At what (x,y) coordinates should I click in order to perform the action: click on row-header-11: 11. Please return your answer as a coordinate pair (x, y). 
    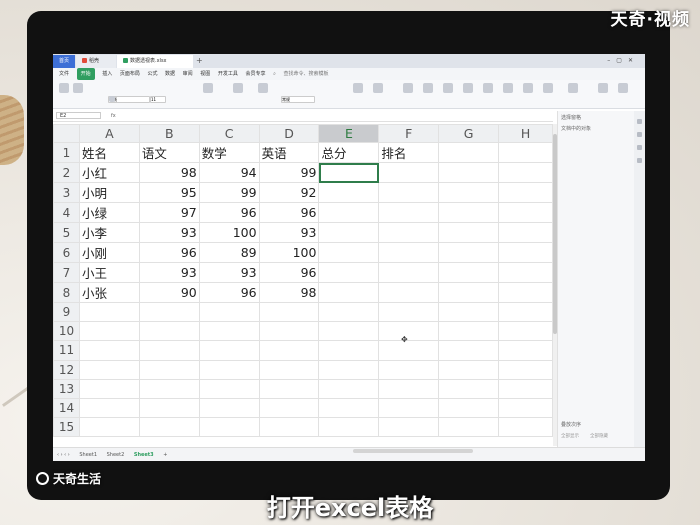
    Looking at the image, I should click on (66, 350).